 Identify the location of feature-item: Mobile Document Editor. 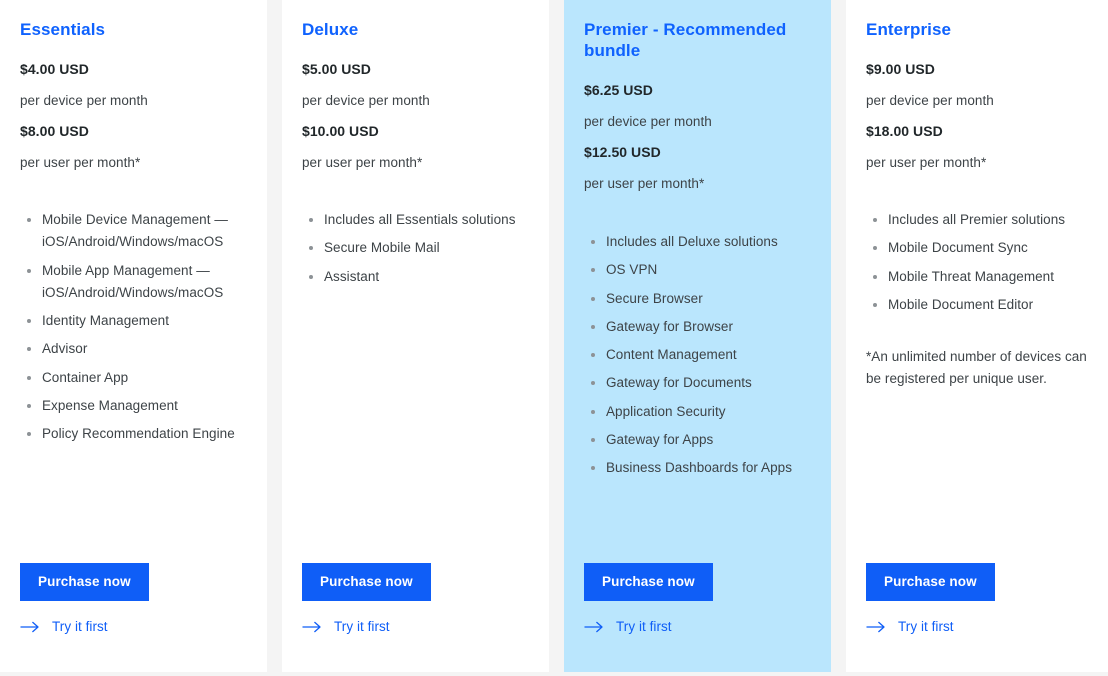
(977, 305).